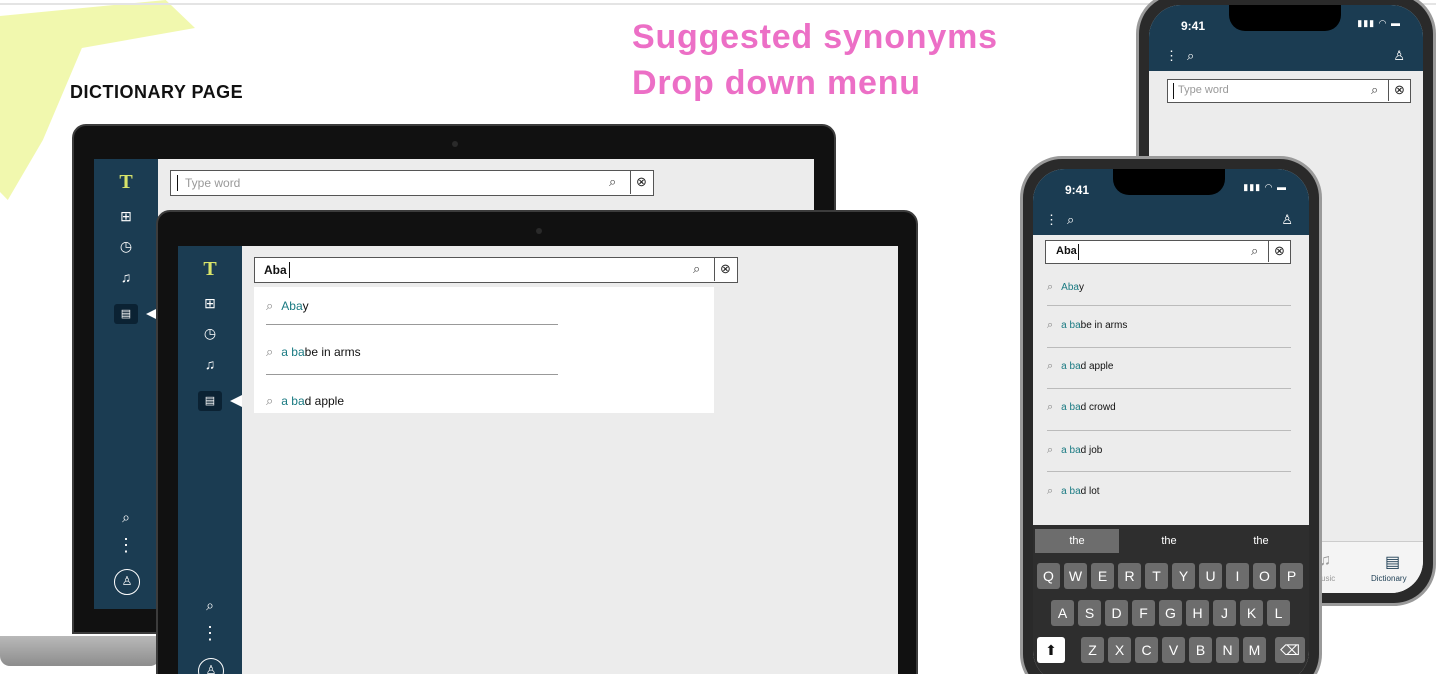  What do you see at coordinates (1073, 491) in the screenshot?
I see `list-item: ⌕ a bad lot` at bounding box center [1073, 491].